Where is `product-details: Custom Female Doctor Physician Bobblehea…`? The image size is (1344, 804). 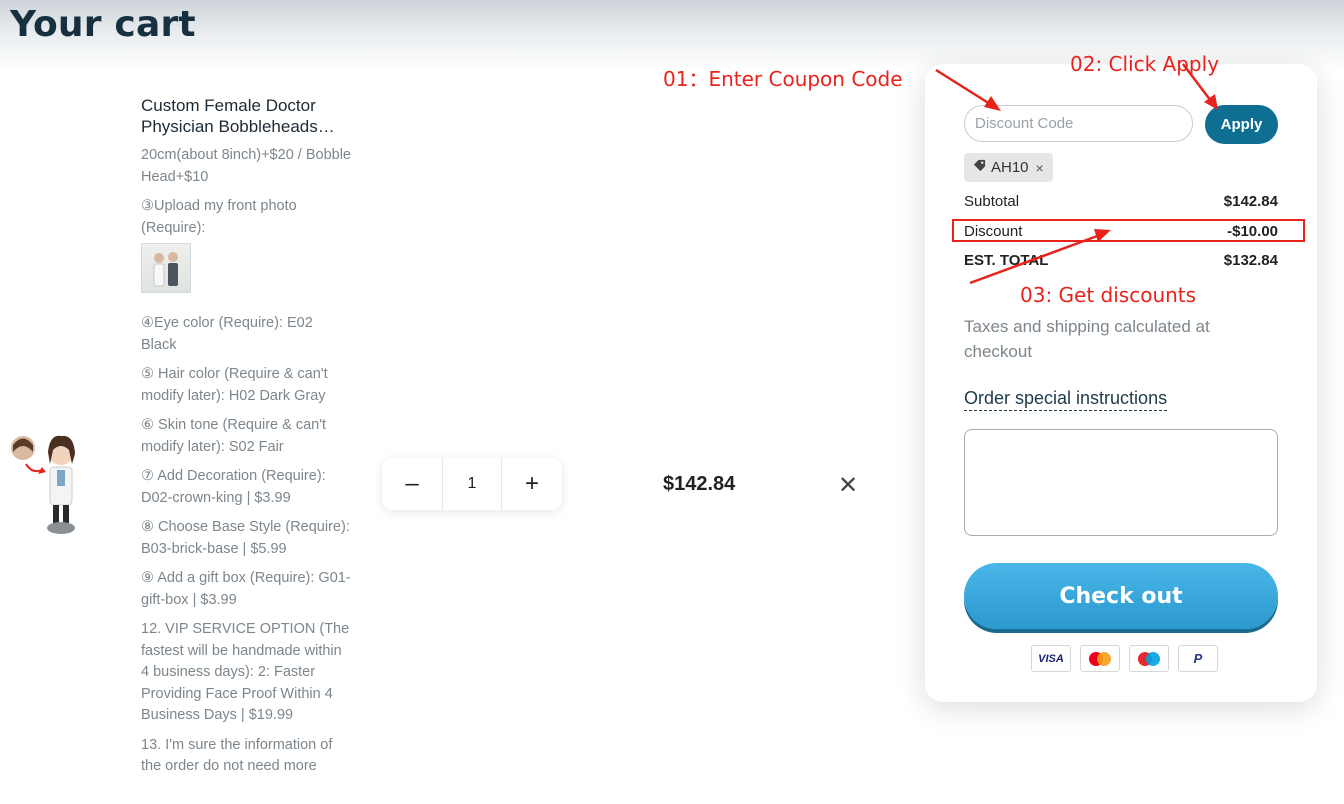 product-details: Custom Female Doctor Physician Bobblehea… is located at coordinates (246, 440).